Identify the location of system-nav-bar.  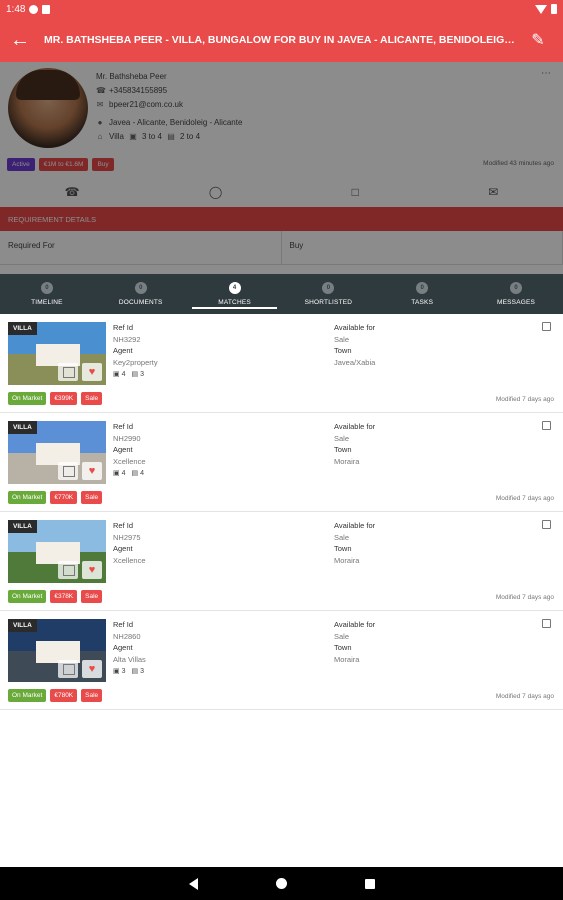
(281, 883).